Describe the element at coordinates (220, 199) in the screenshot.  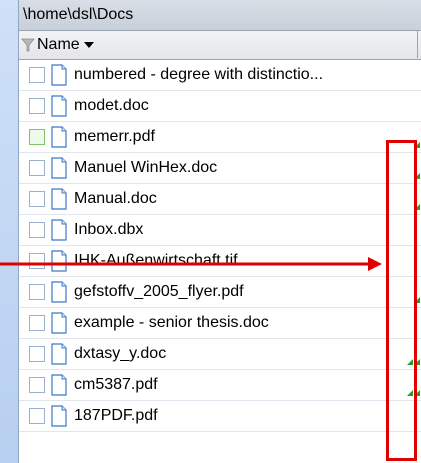
I see `file-row: Manual.doc` at that location.